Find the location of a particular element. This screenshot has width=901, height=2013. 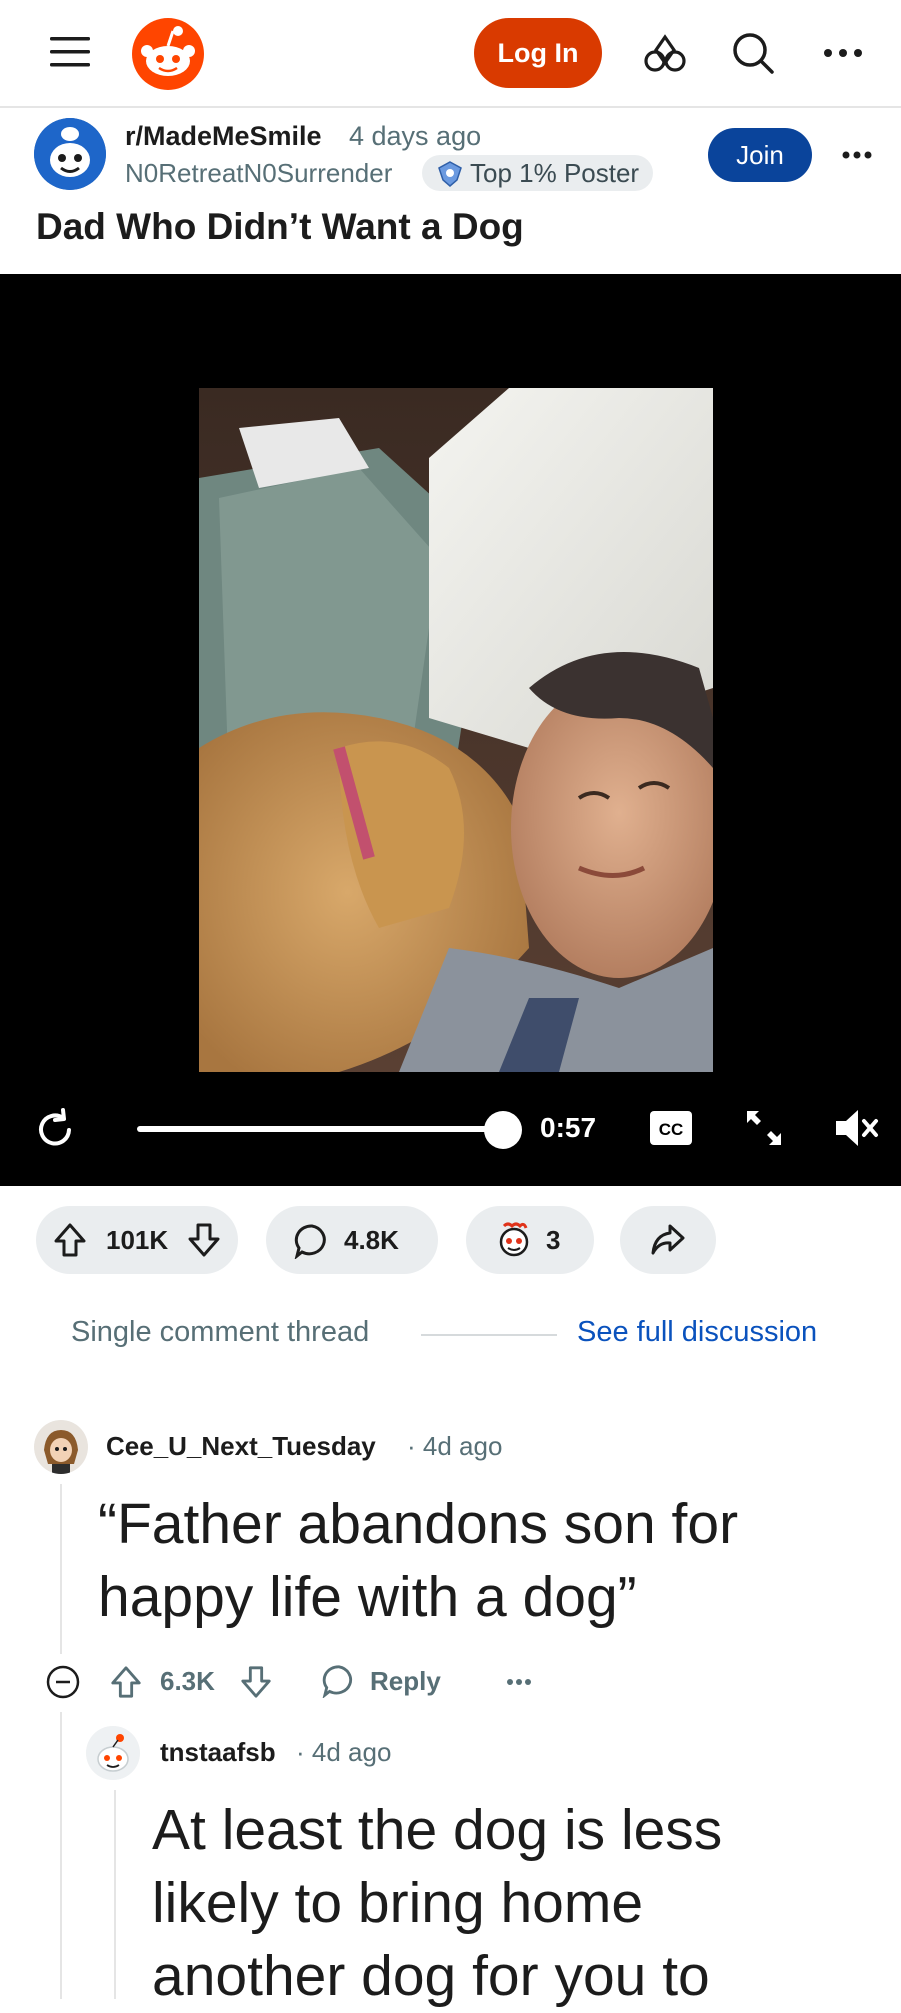

post-title: Dad Who Didn’t Want a Dog is located at coordinates (280, 227).